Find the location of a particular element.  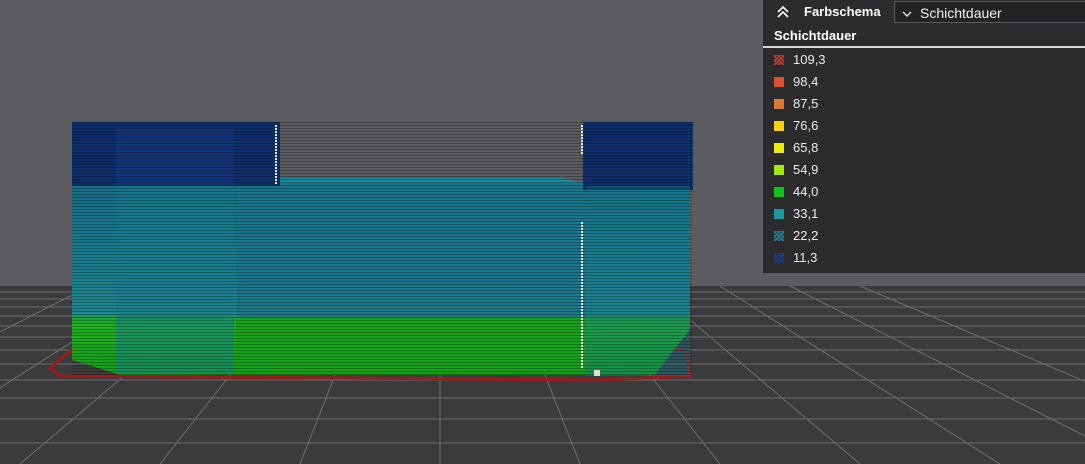

legend-label: 87,5 is located at coordinates (806, 103).